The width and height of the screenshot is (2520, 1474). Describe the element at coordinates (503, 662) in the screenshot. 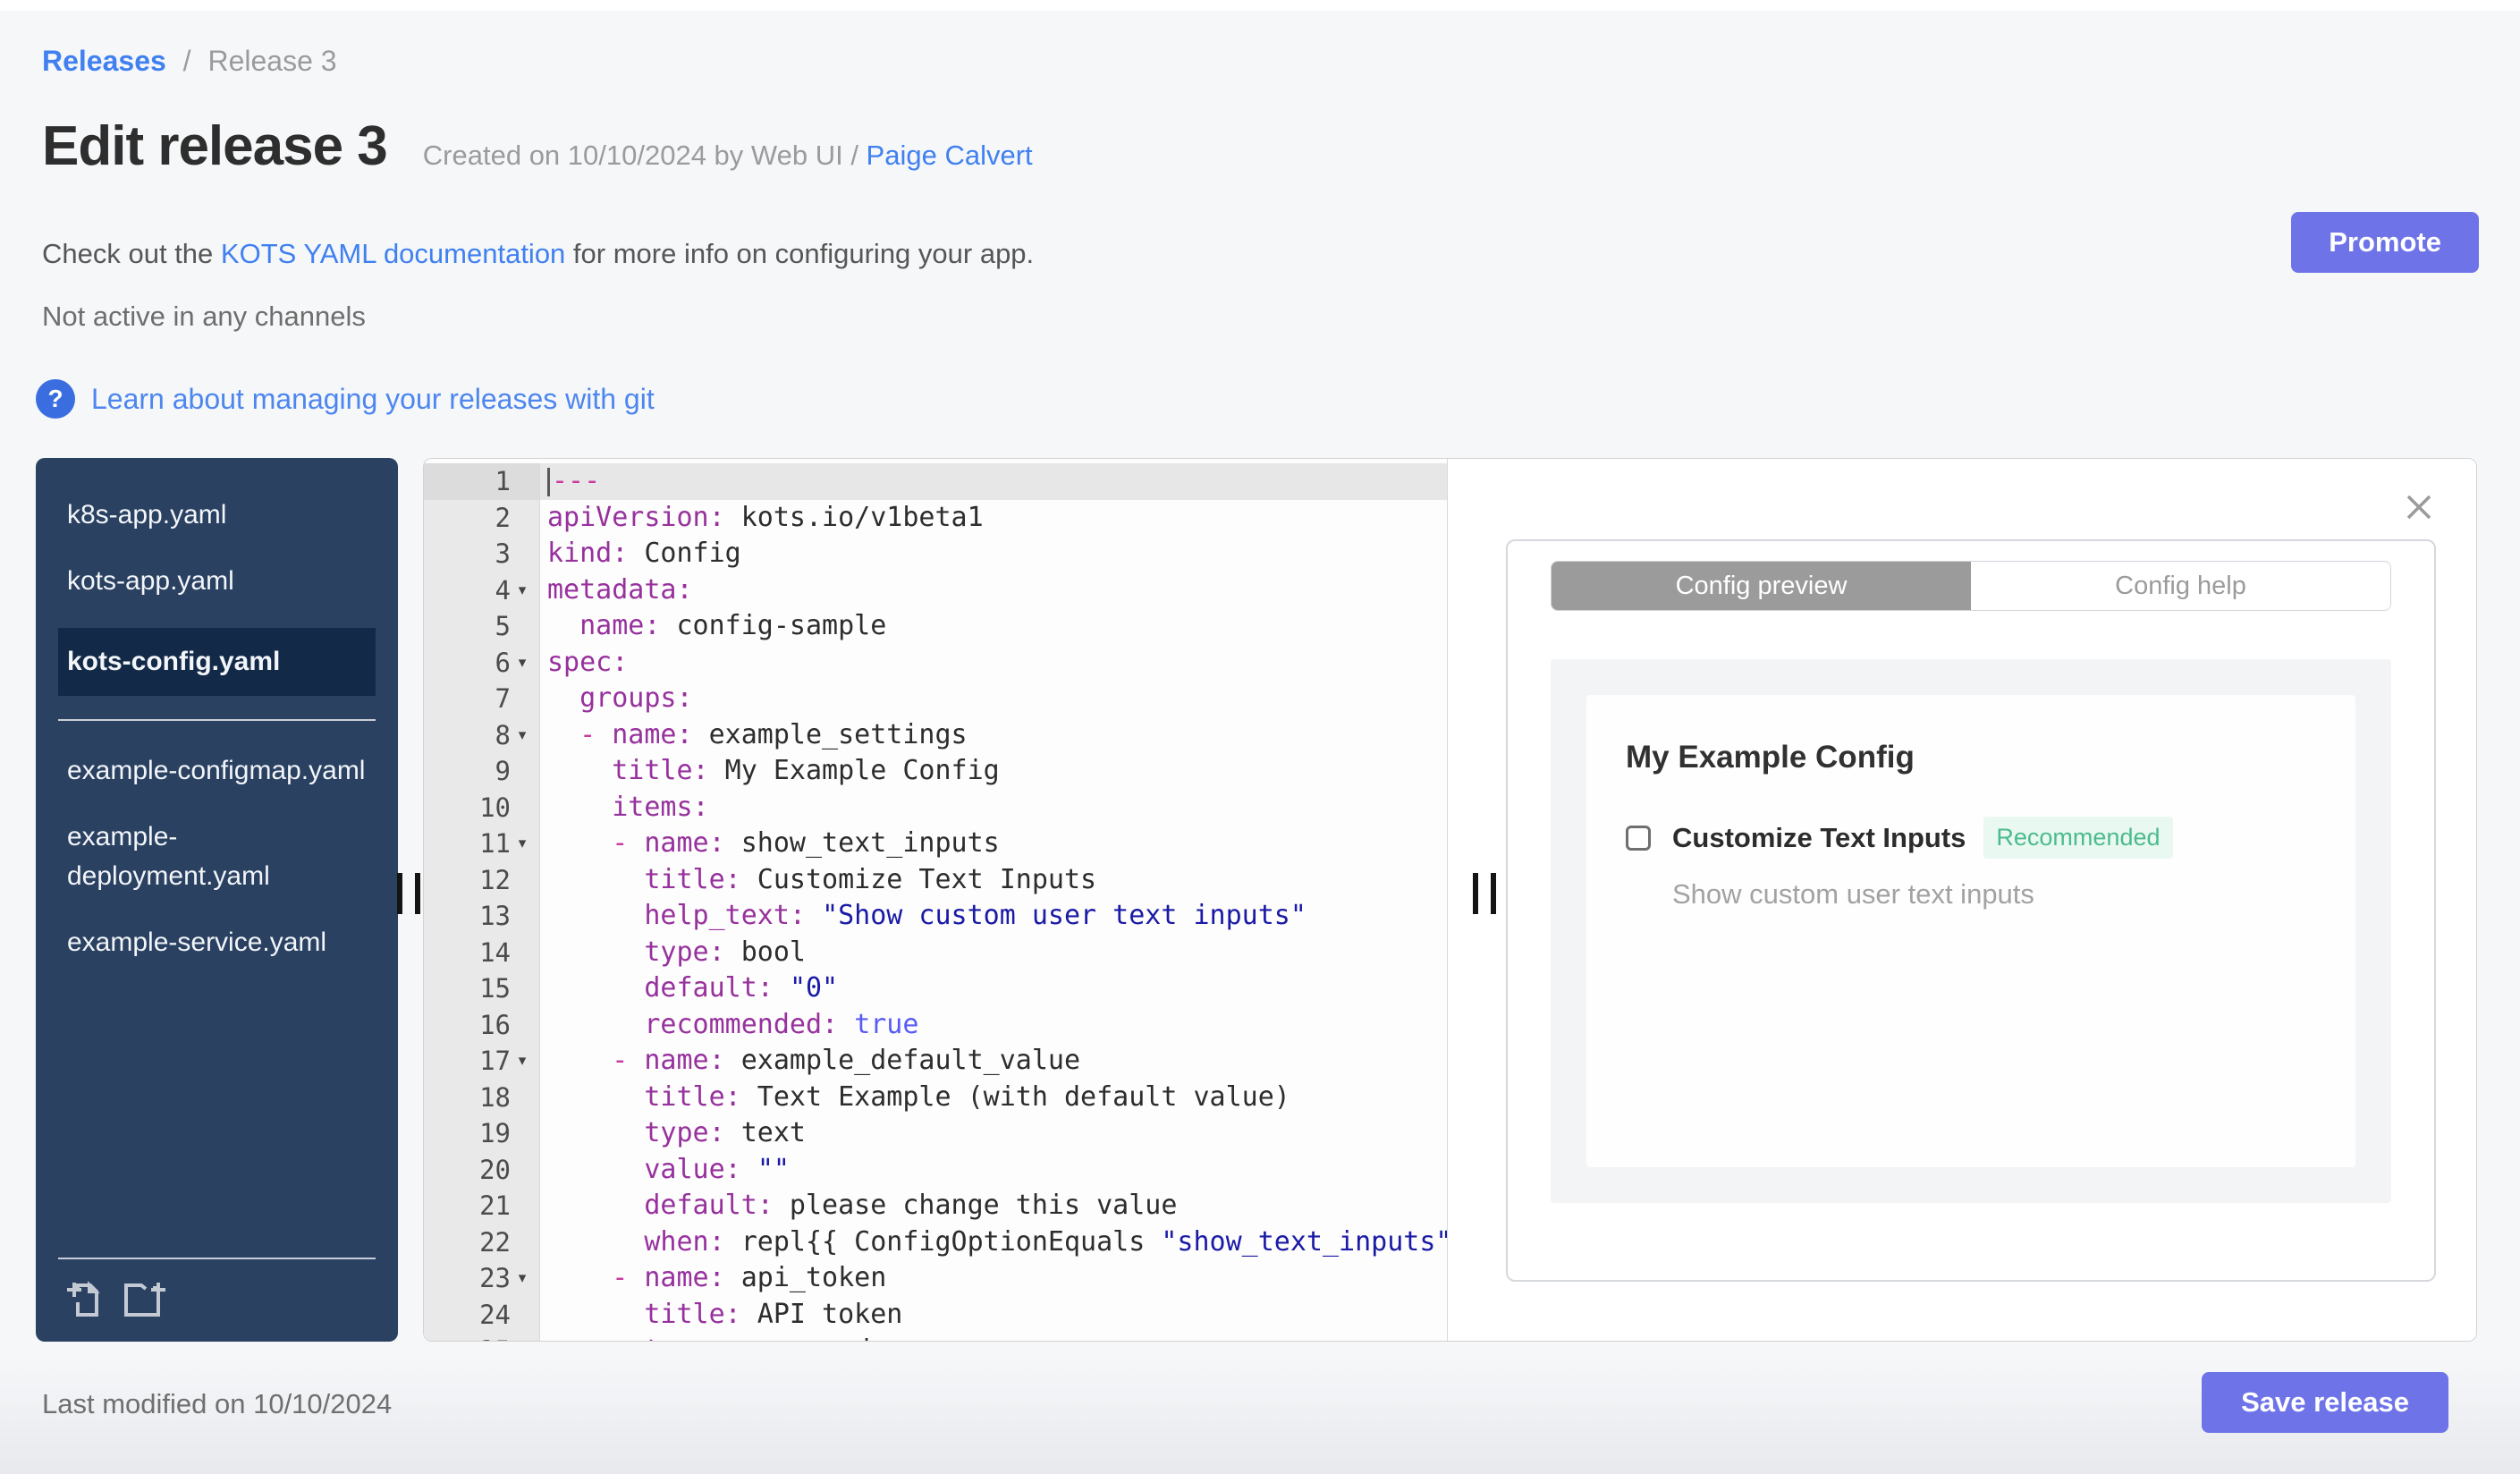

I see `line-number: 6` at that location.